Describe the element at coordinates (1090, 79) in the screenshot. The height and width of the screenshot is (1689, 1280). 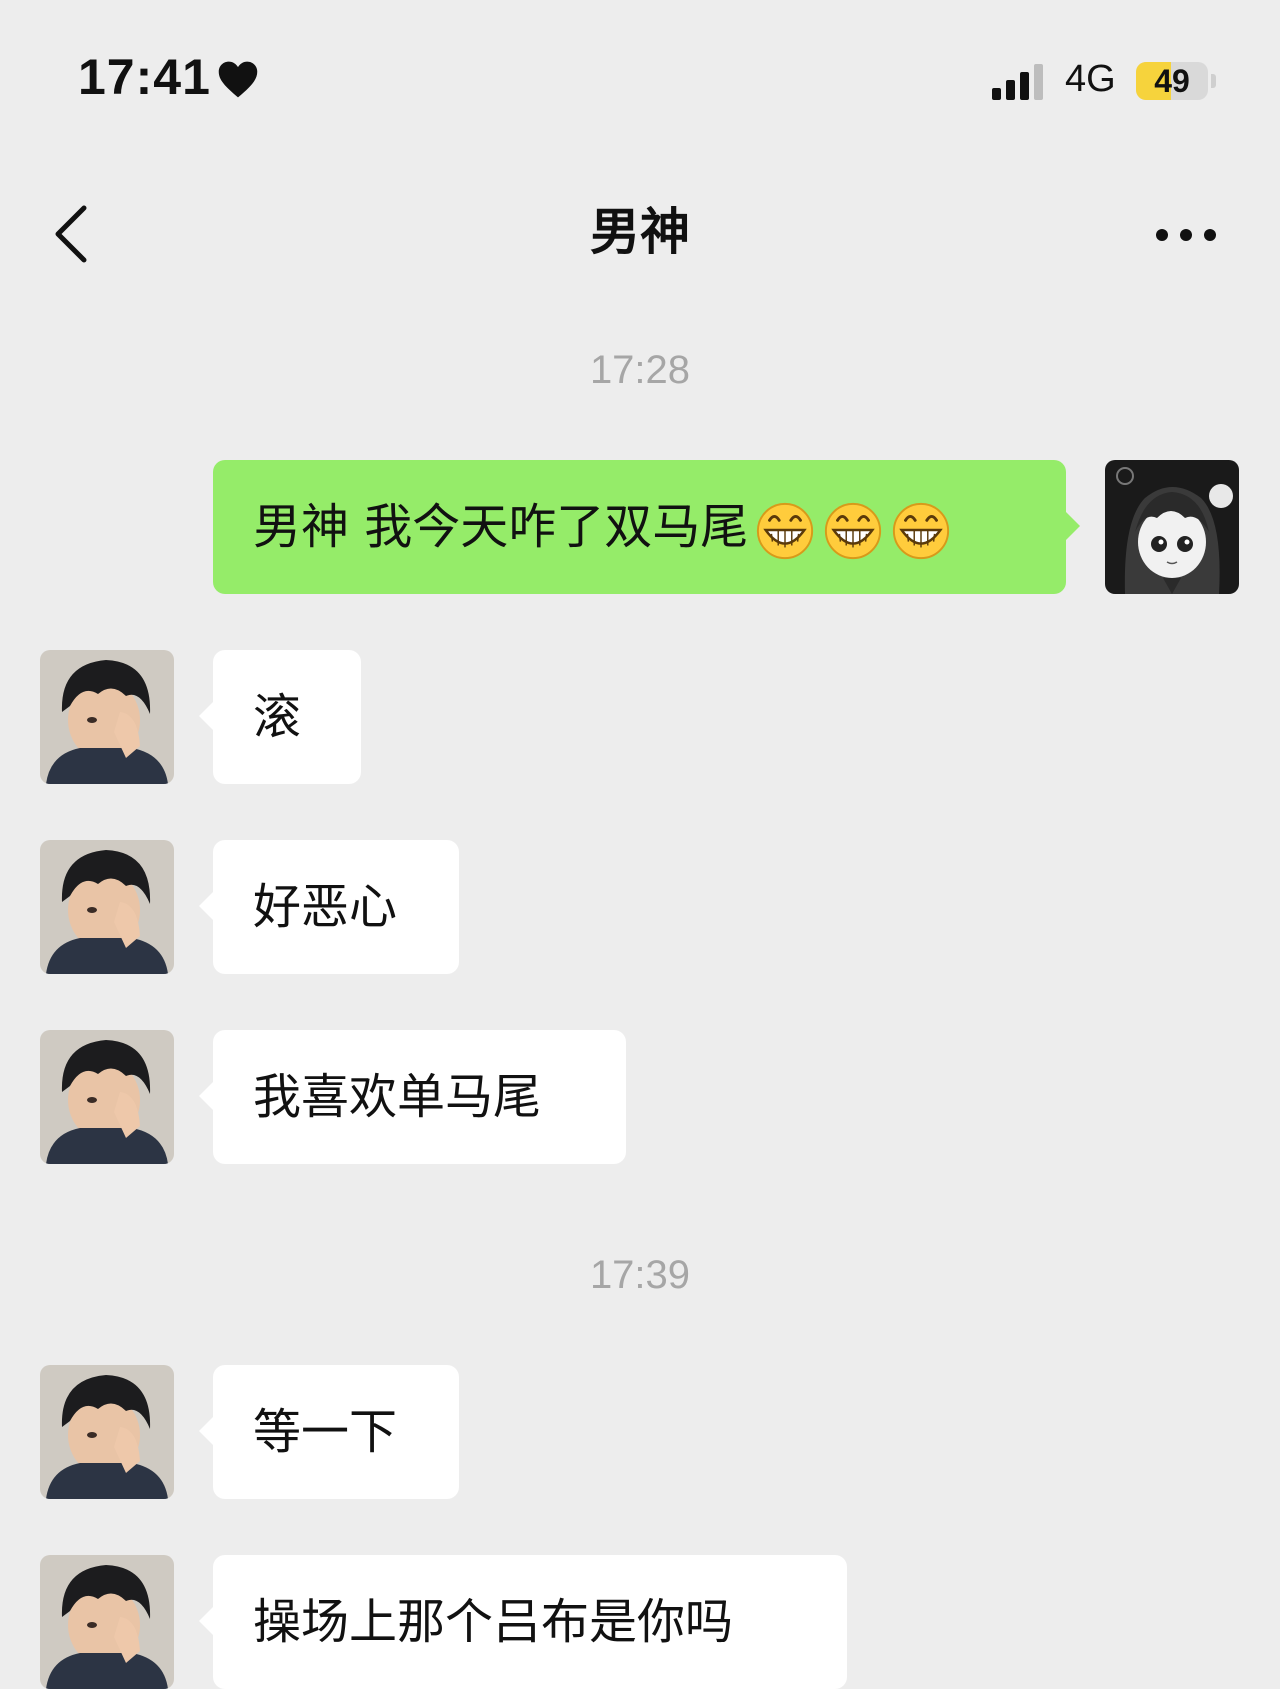
I see `network-type: 4G` at that location.